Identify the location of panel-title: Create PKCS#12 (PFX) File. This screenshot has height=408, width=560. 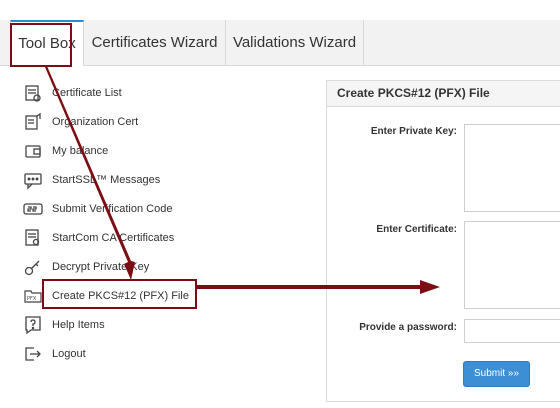
(443, 94).